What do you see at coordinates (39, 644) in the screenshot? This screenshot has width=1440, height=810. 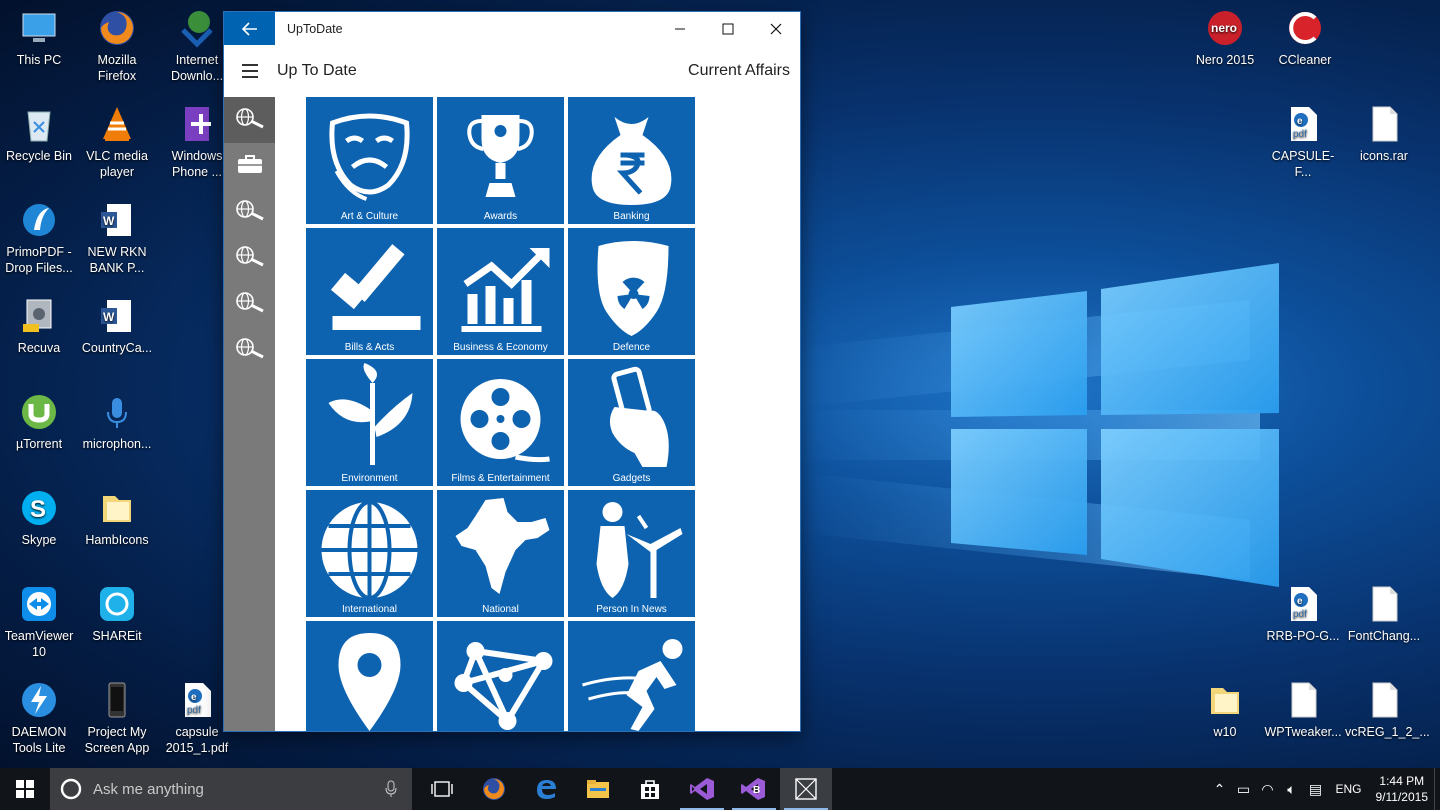 I see `desktop-icon-label: TeamViewer 10` at bounding box center [39, 644].